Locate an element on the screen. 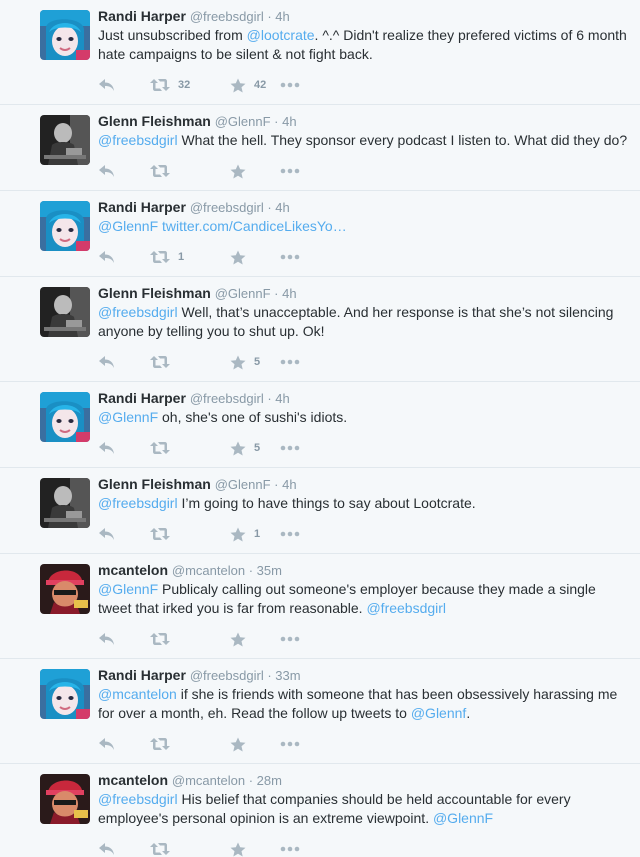 This screenshot has height=857, width=640. retweet-button: 1 is located at coordinates (190, 257).